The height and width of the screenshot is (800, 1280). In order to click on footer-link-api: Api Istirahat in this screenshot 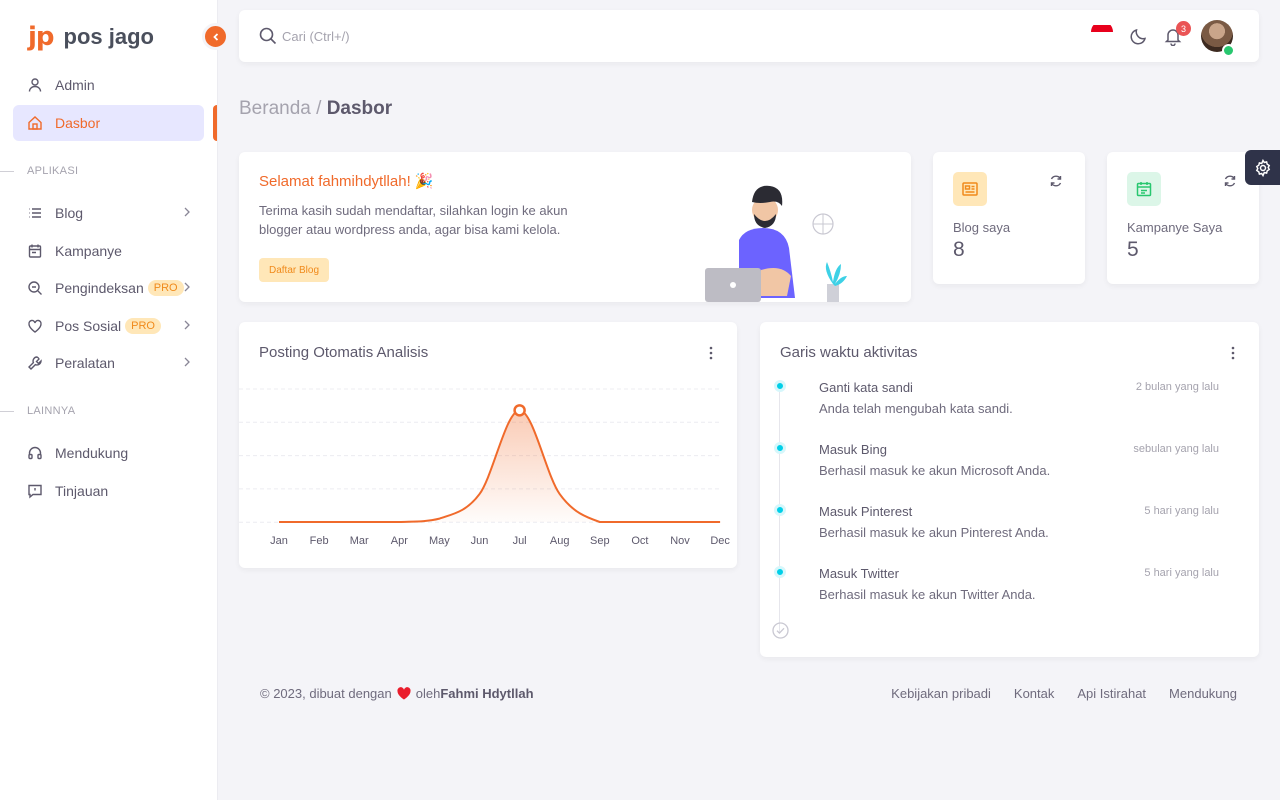, I will do `click(1111, 693)`.